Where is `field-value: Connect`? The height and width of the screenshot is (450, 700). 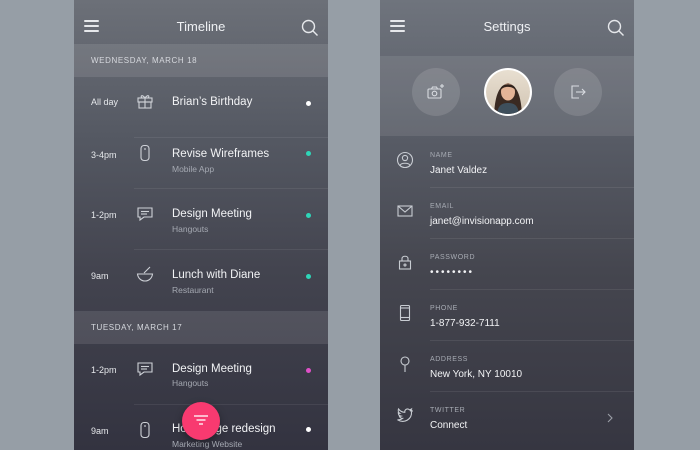 field-value: Connect is located at coordinates (449, 425).